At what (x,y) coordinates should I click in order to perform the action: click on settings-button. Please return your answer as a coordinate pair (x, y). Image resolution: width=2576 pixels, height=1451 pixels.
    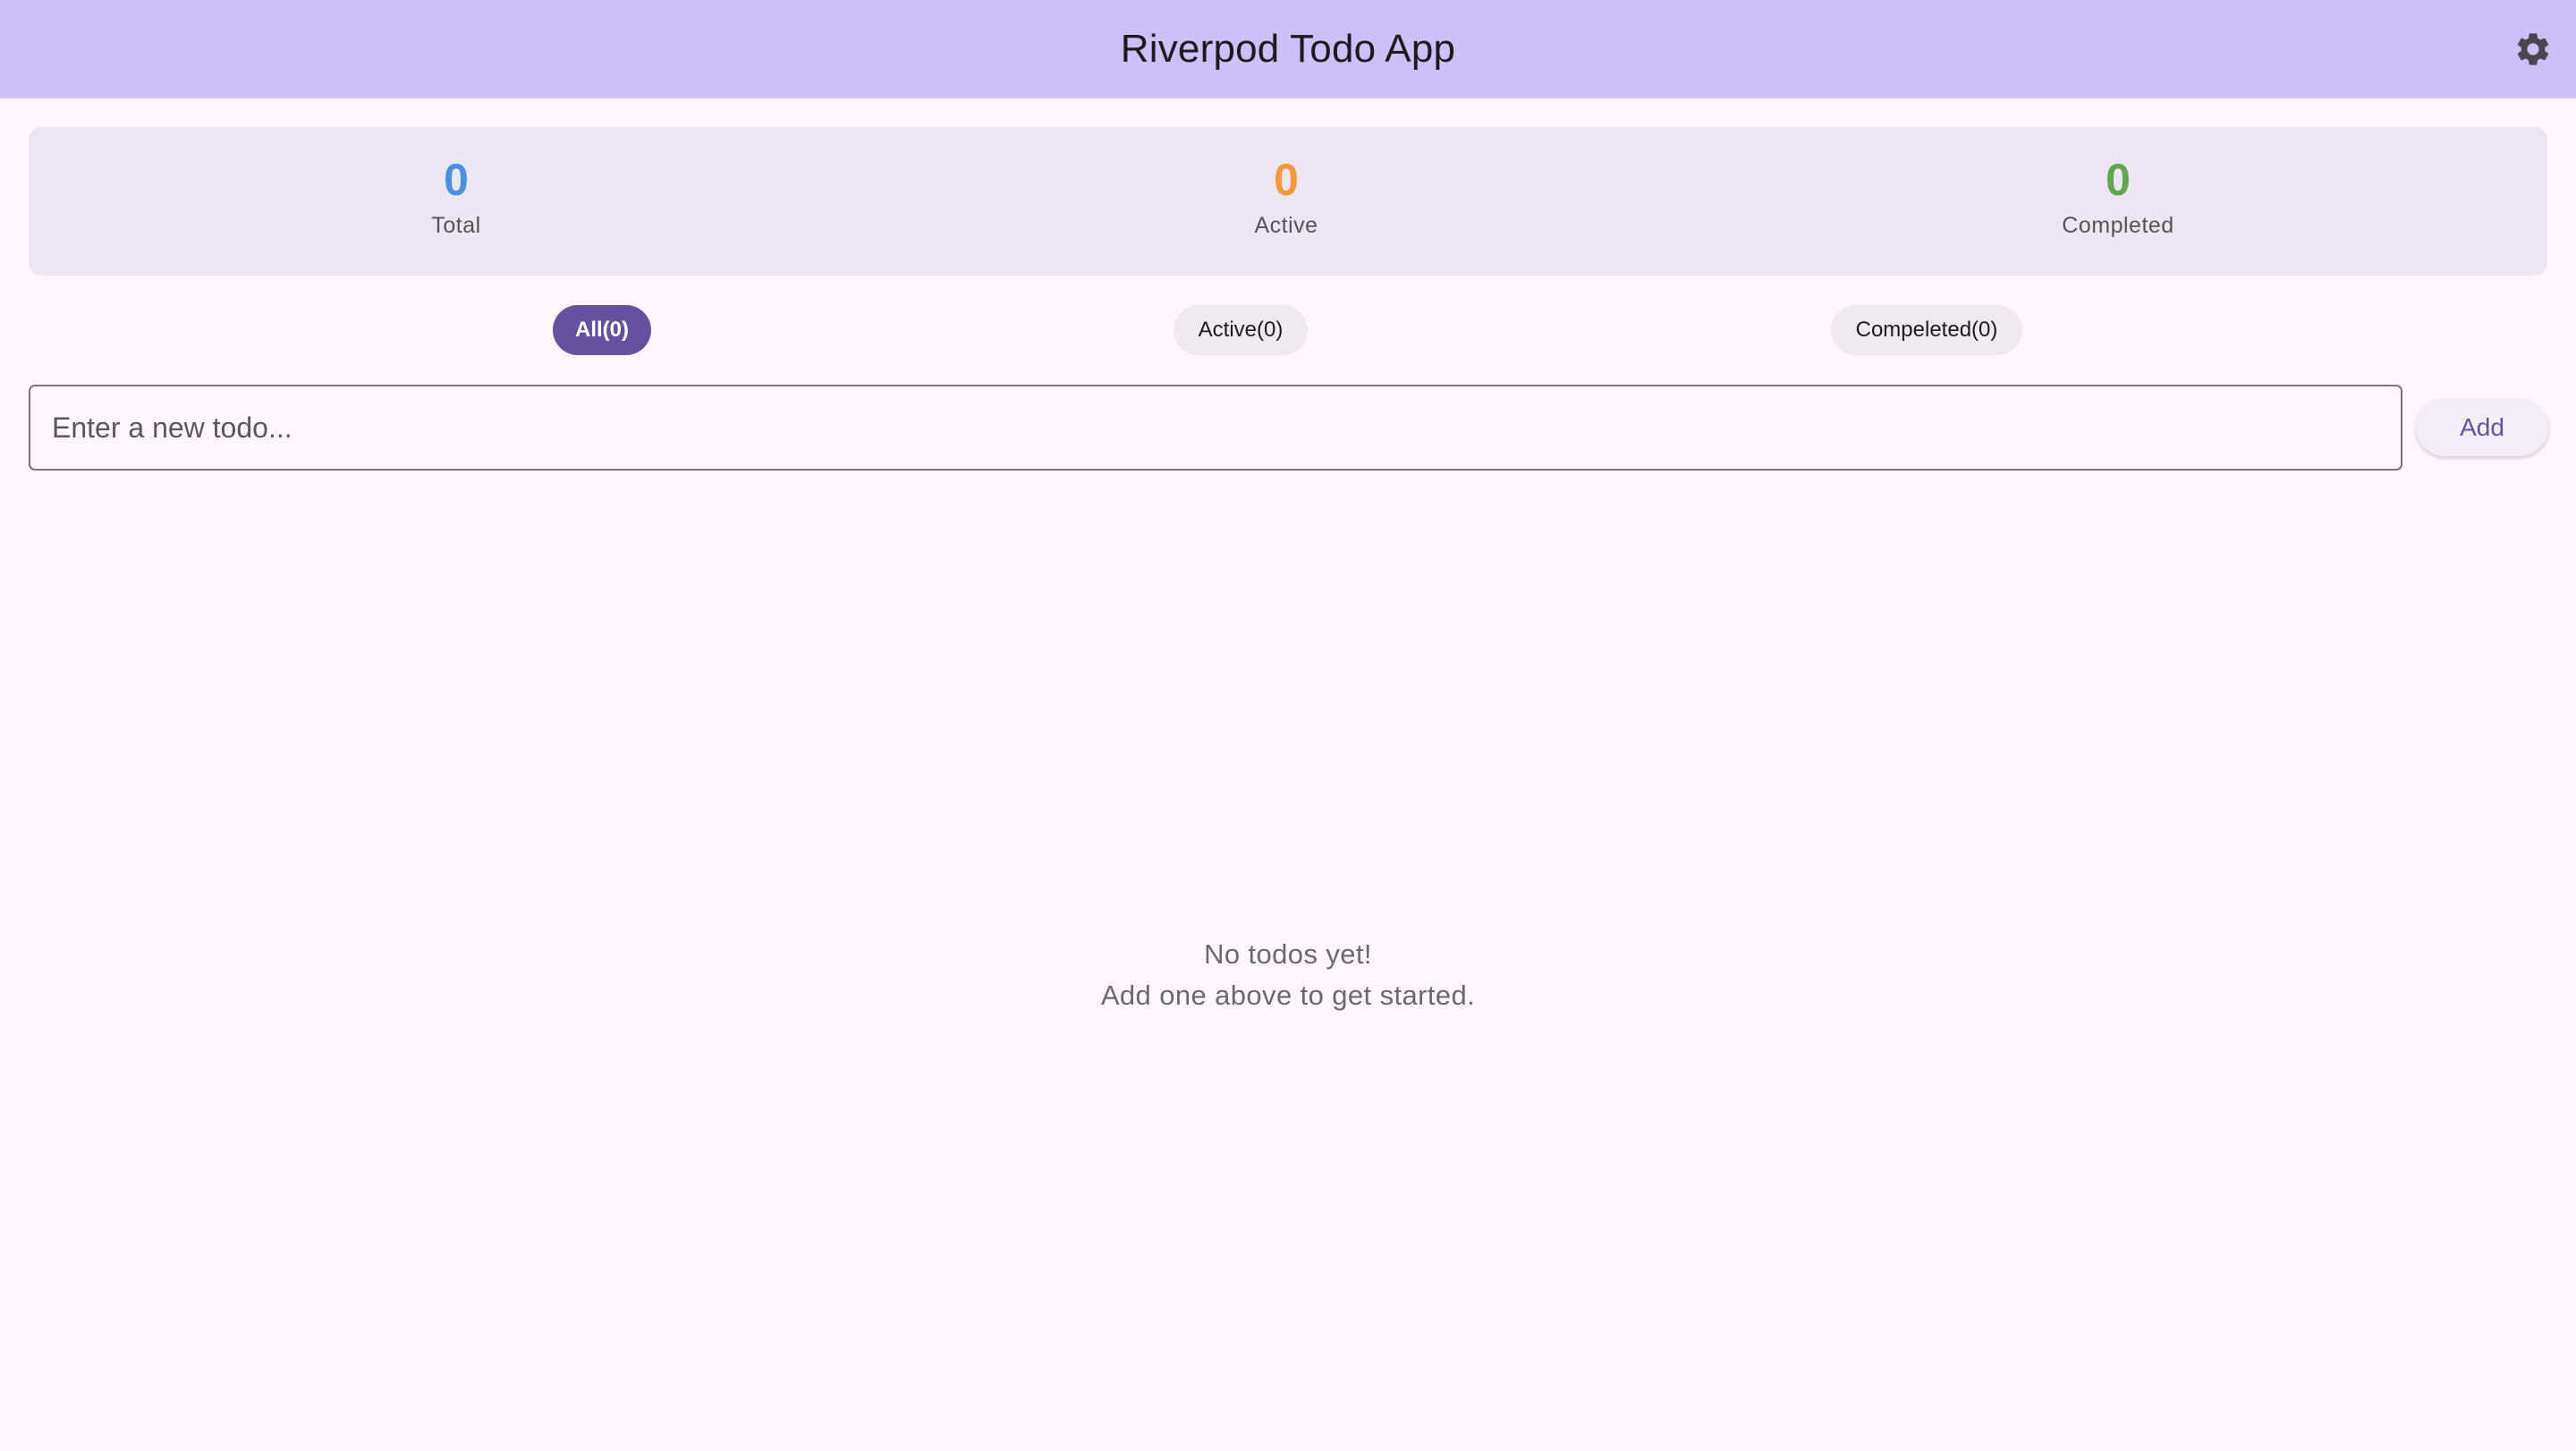
    Looking at the image, I should click on (2533, 49).